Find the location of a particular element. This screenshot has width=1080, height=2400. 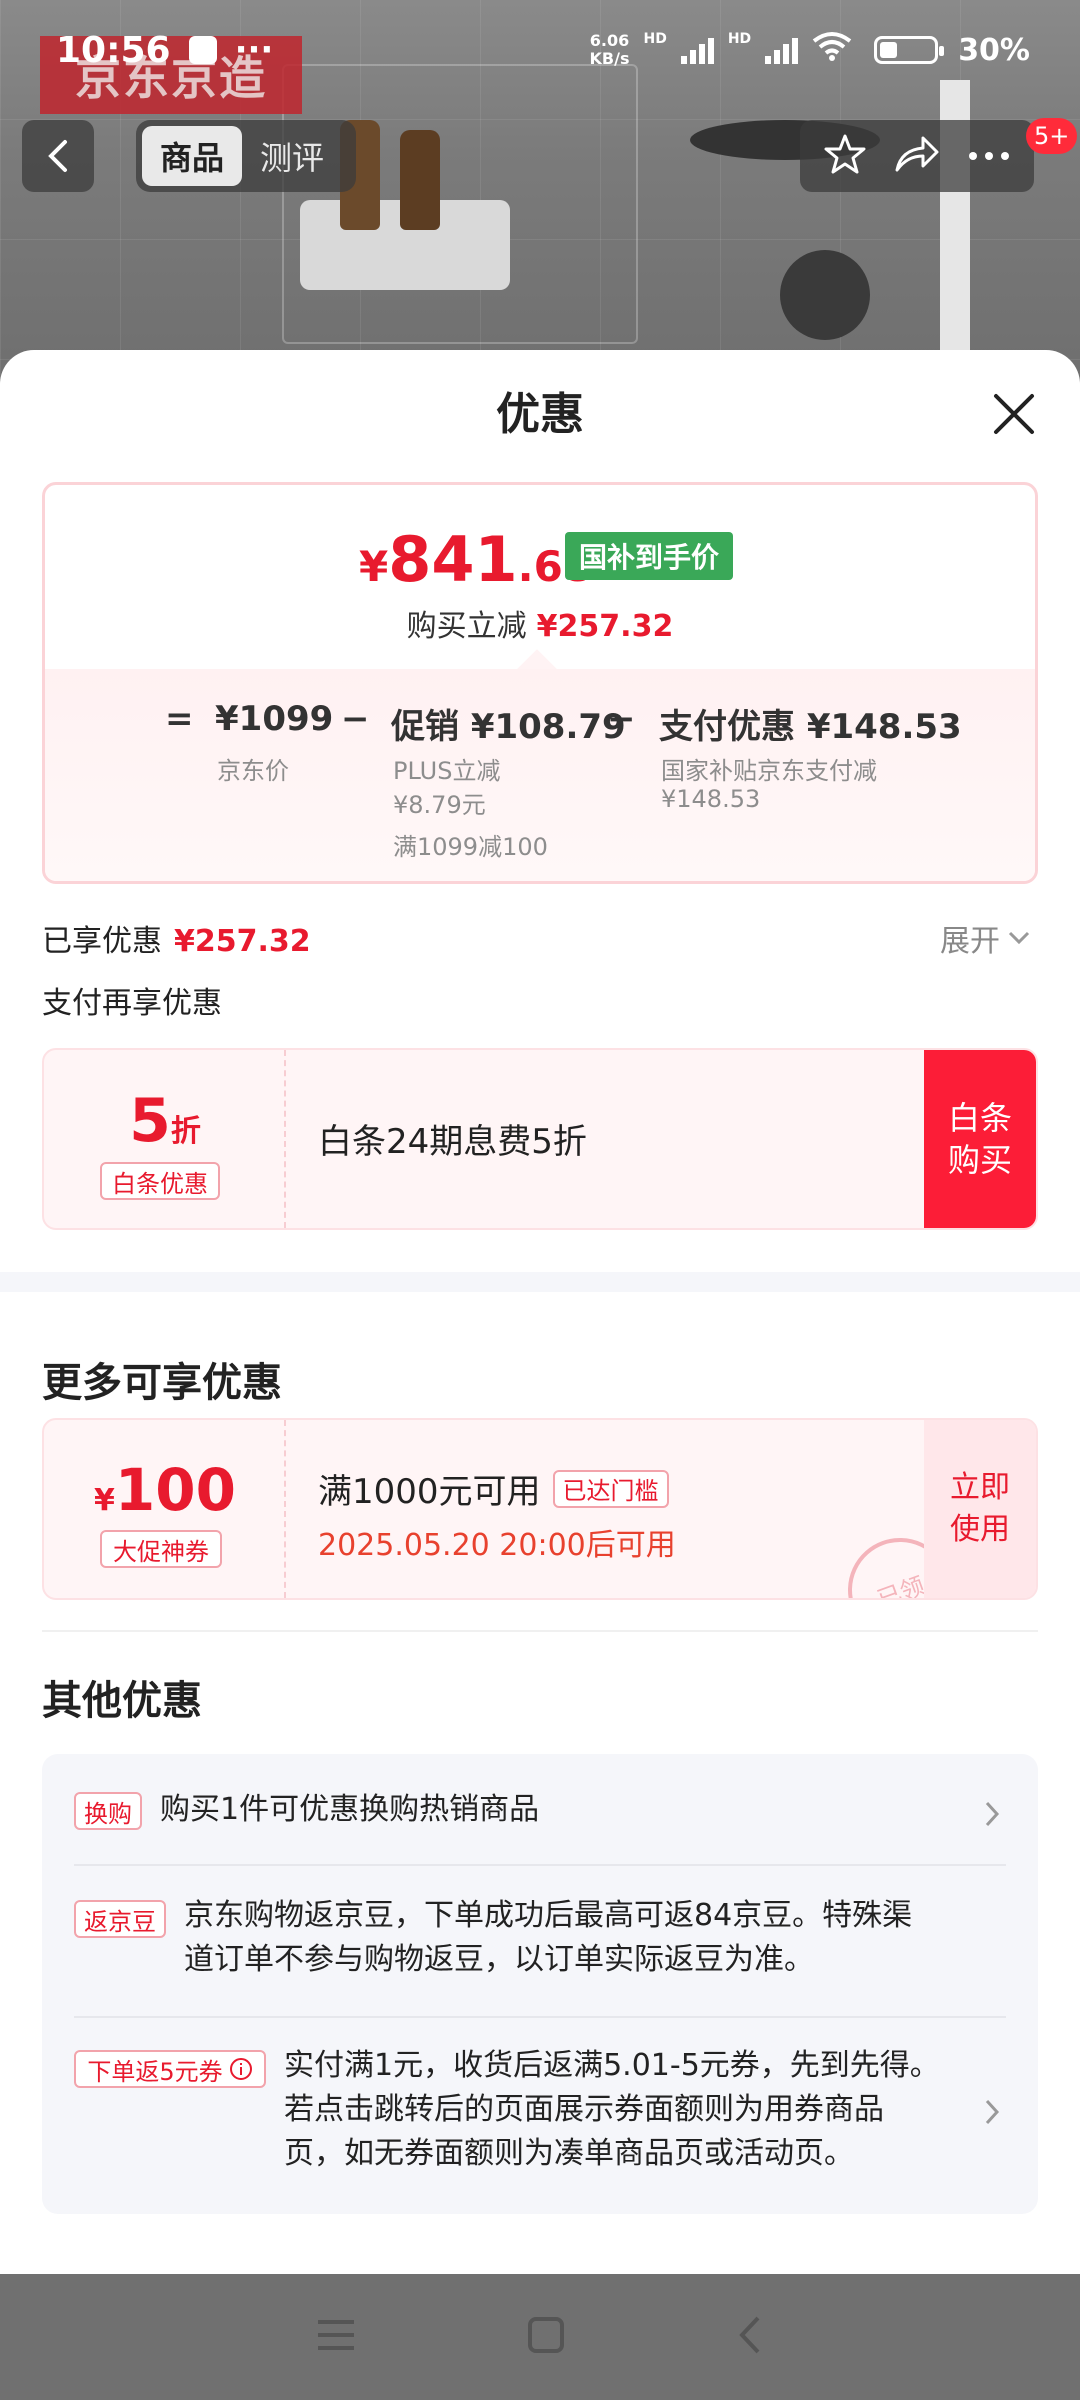

recording-icon is located at coordinates (202, 50).